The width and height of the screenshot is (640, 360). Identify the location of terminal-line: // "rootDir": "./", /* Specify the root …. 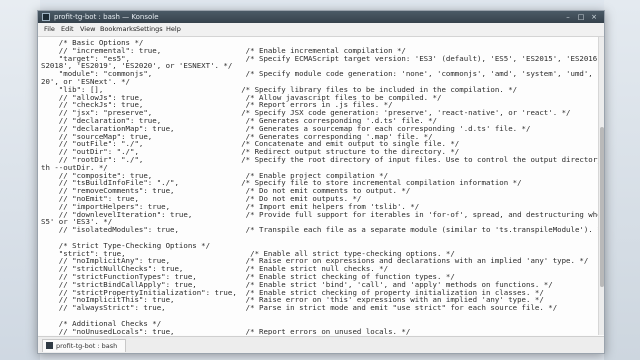
(319, 159).